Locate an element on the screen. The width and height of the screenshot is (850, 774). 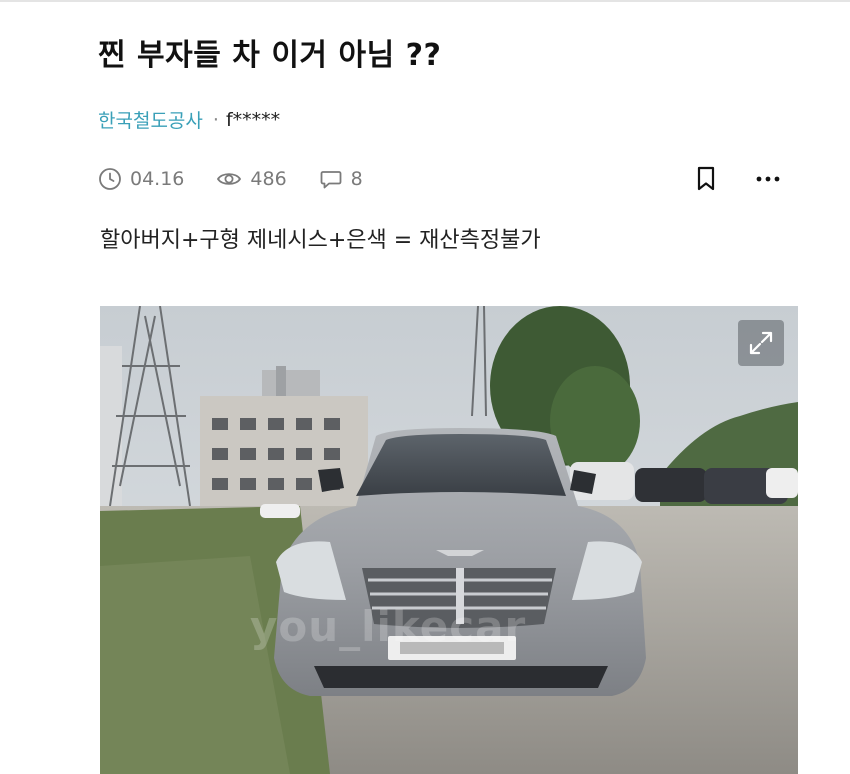
top-divider is located at coordinates (425, 1).